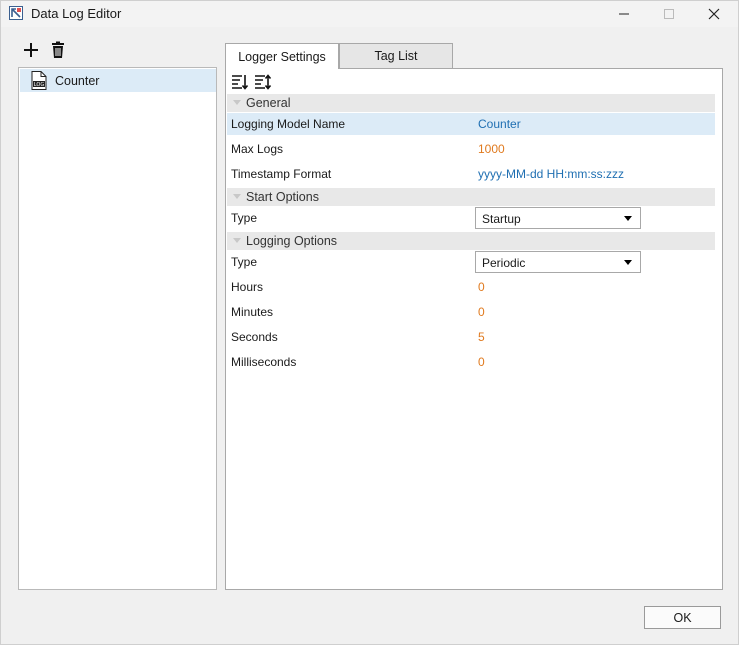 This screenshot has height=645, width=739. What do you see at coordinates (558, 218) in the screenshot?
I see `start-type-dropdown: Startup` at bounding box center [558, 218].